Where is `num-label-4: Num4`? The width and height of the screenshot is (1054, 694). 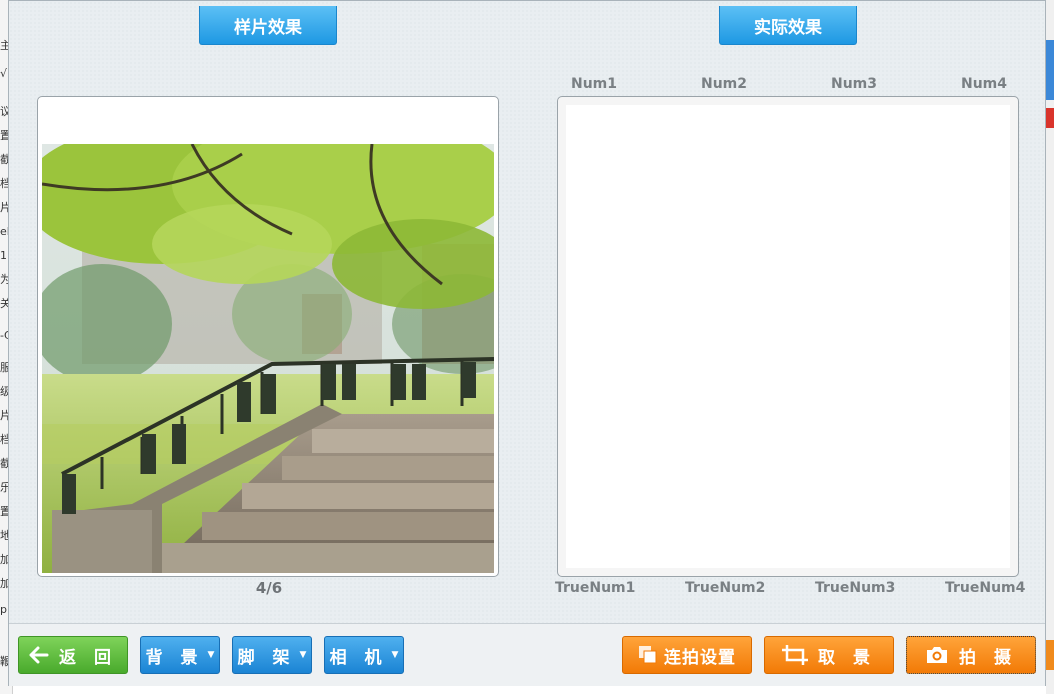
num-label-4: Num4 is located at coordinates (984, 84).